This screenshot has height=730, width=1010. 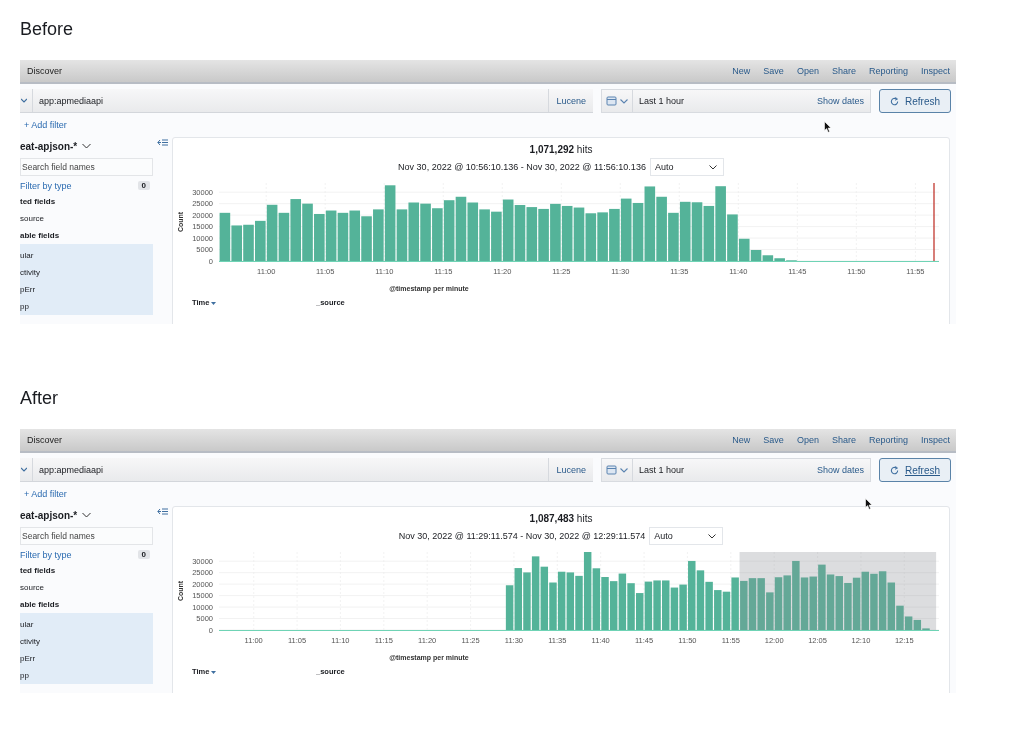 I want to click on section-caption: After, so click(x=39, y=398).